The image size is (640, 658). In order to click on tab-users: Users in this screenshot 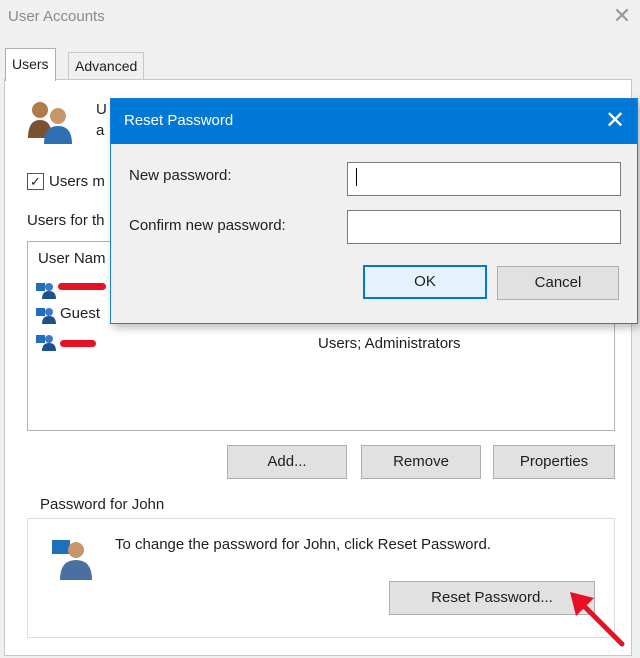, I will do `click(30, 64)`.